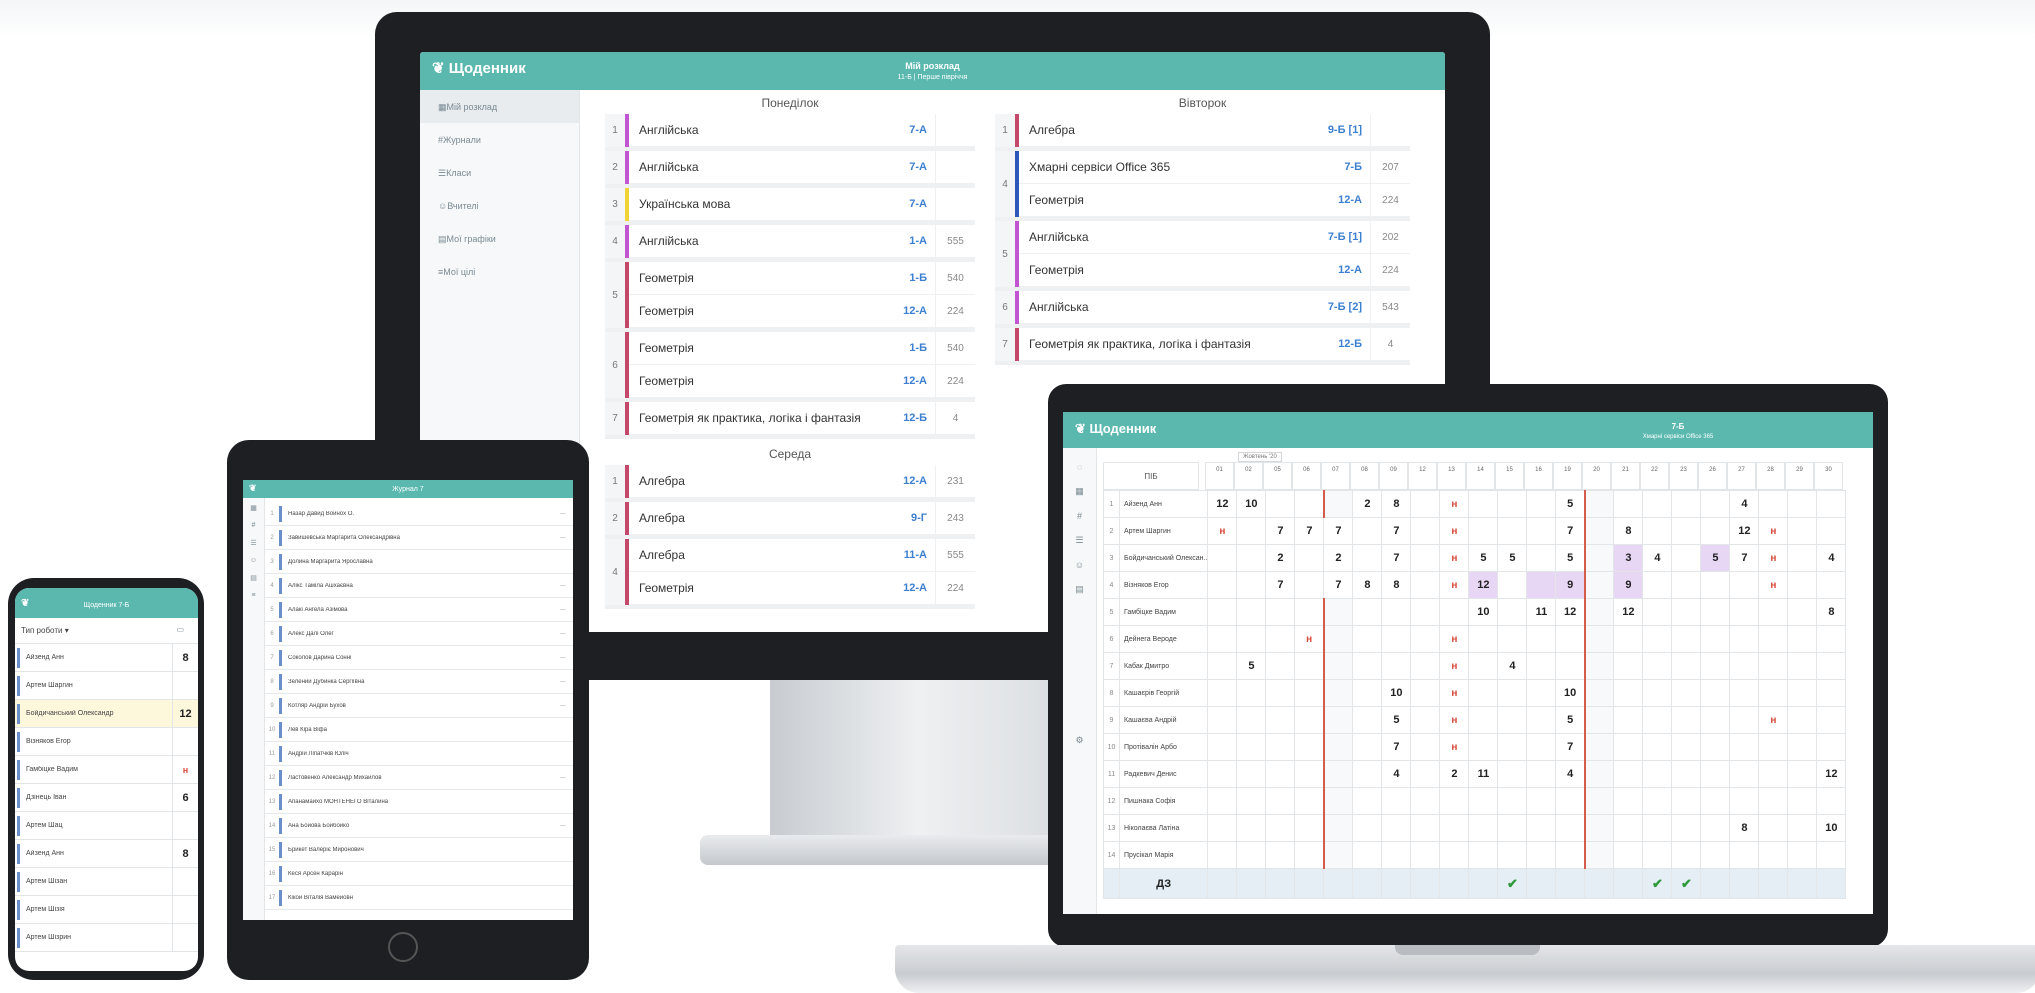  I want to click on list-item: 12 Ластовенко Александр Михайлов —, so click(419, 778).